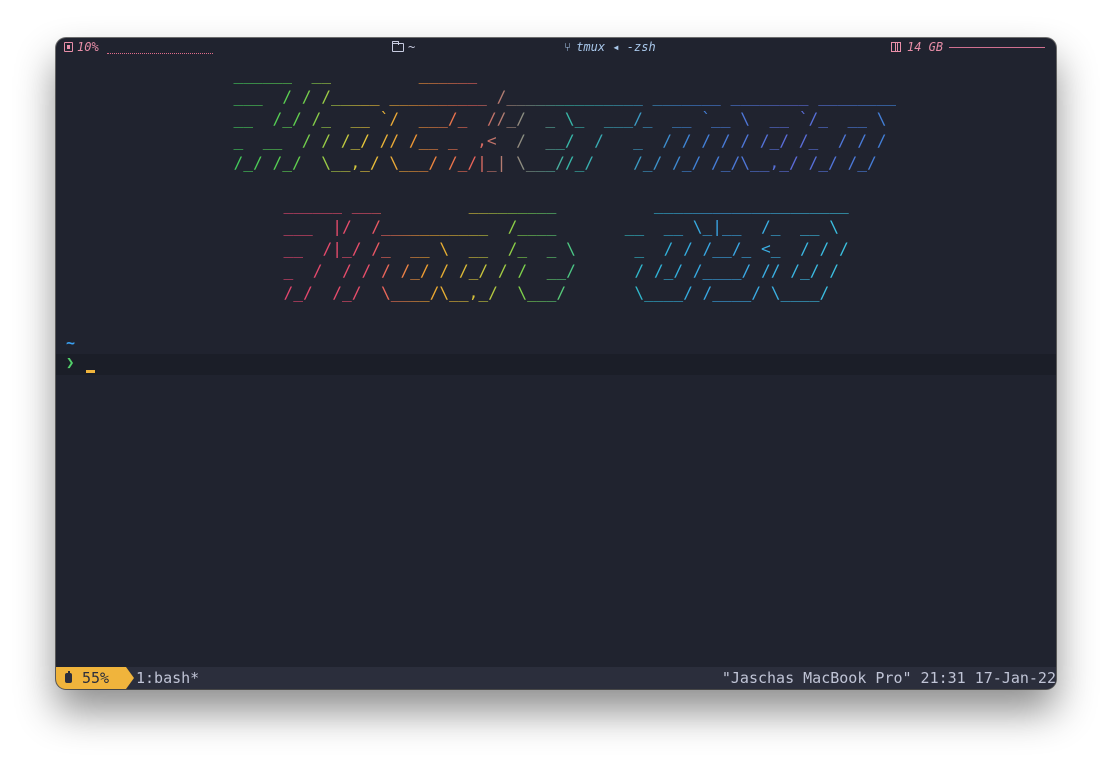 The height and width of the screenshot is (763, 1112). I want to click on tmux-top-status-bar: 10% ~ ⑂ tmux ◂ -zsh 14 GB, so click(556, 48).